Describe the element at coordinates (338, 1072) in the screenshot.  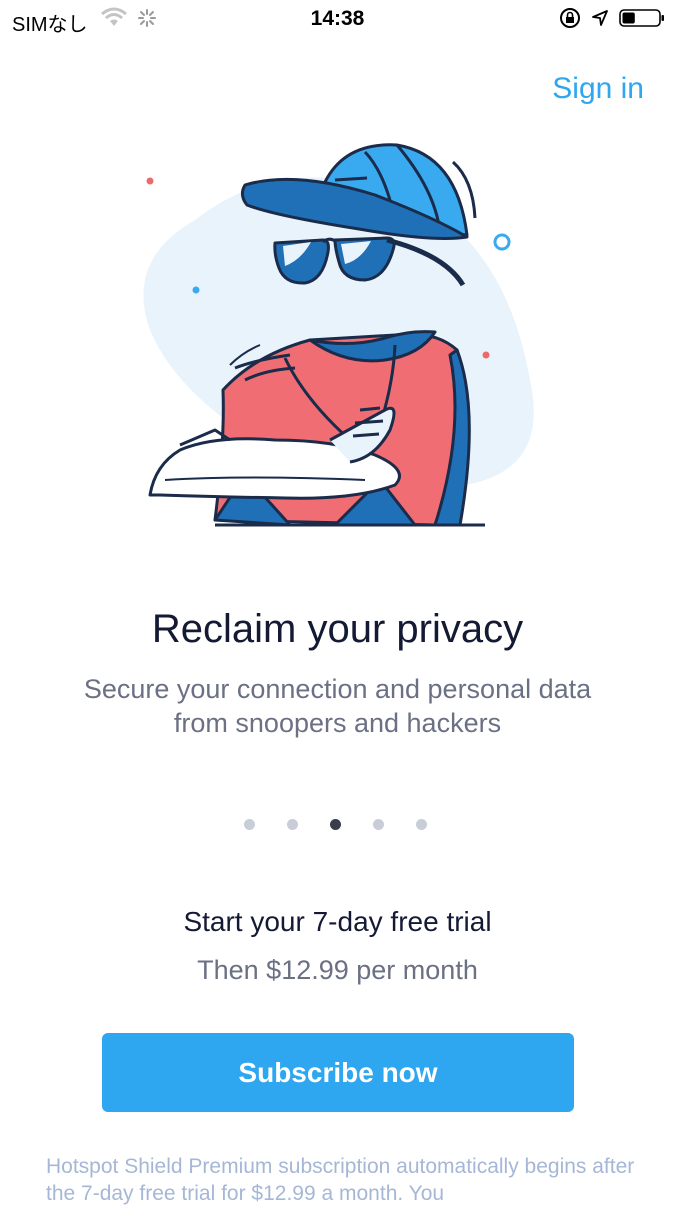
I see `subscribe-button: Subscribe now` at that location.